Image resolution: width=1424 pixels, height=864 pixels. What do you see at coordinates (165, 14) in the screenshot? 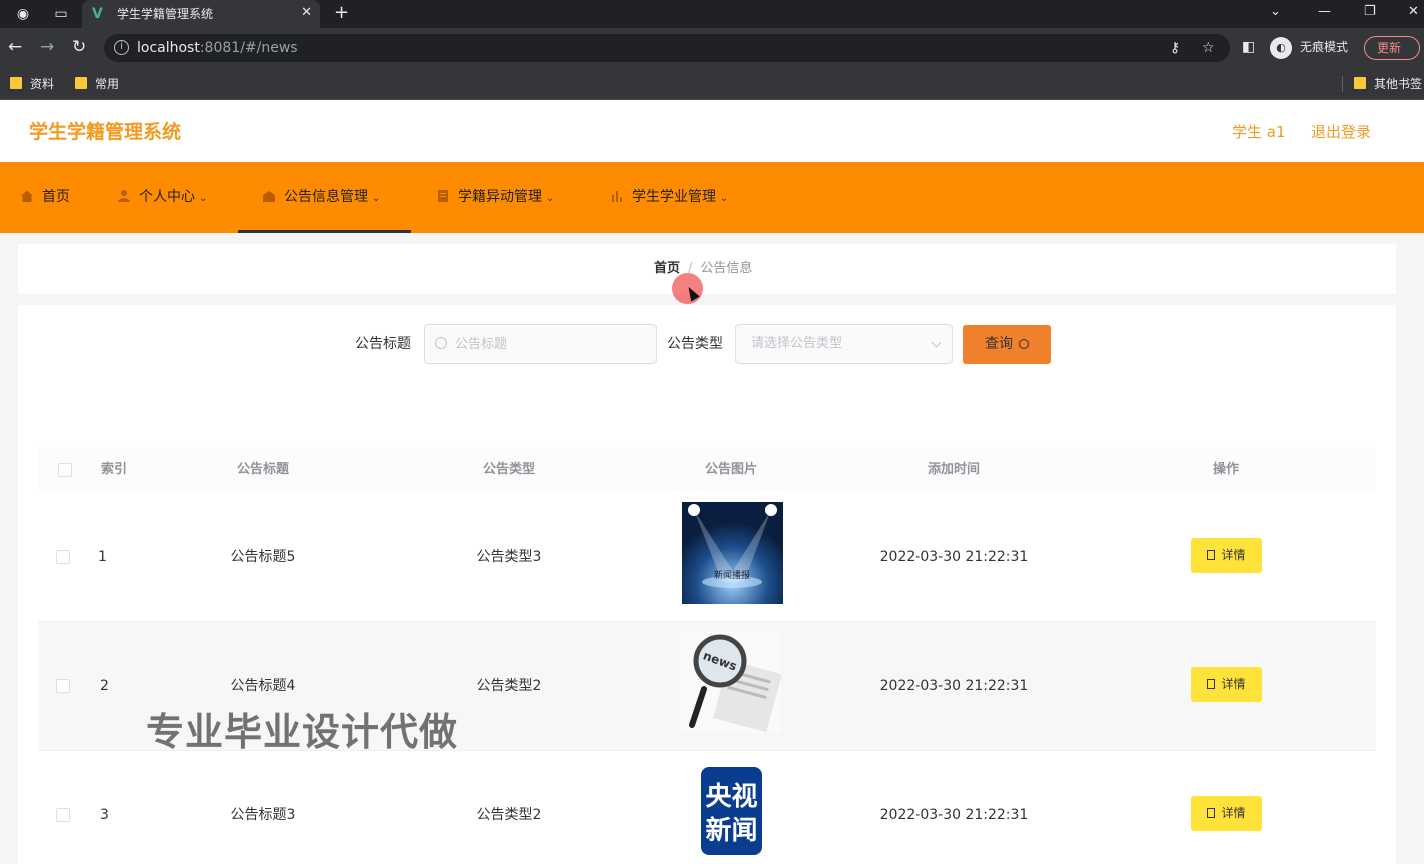
I see `tab-title: 学生学籍管理系统` at bounding box center [165, 14].